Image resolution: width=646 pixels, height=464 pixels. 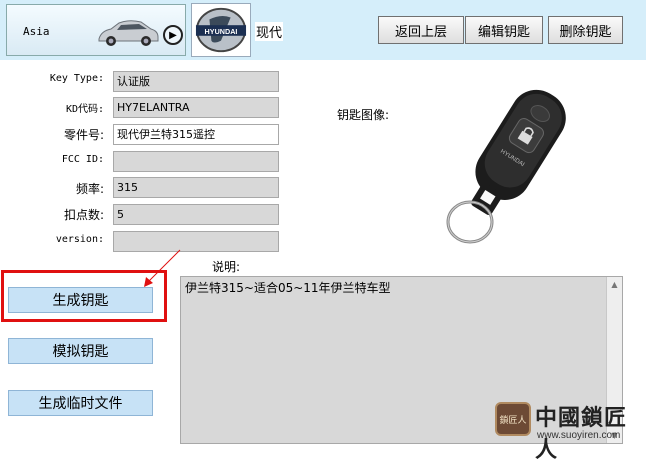 I want to click on frequency-label: 频率:, so click(x=89, y=189).